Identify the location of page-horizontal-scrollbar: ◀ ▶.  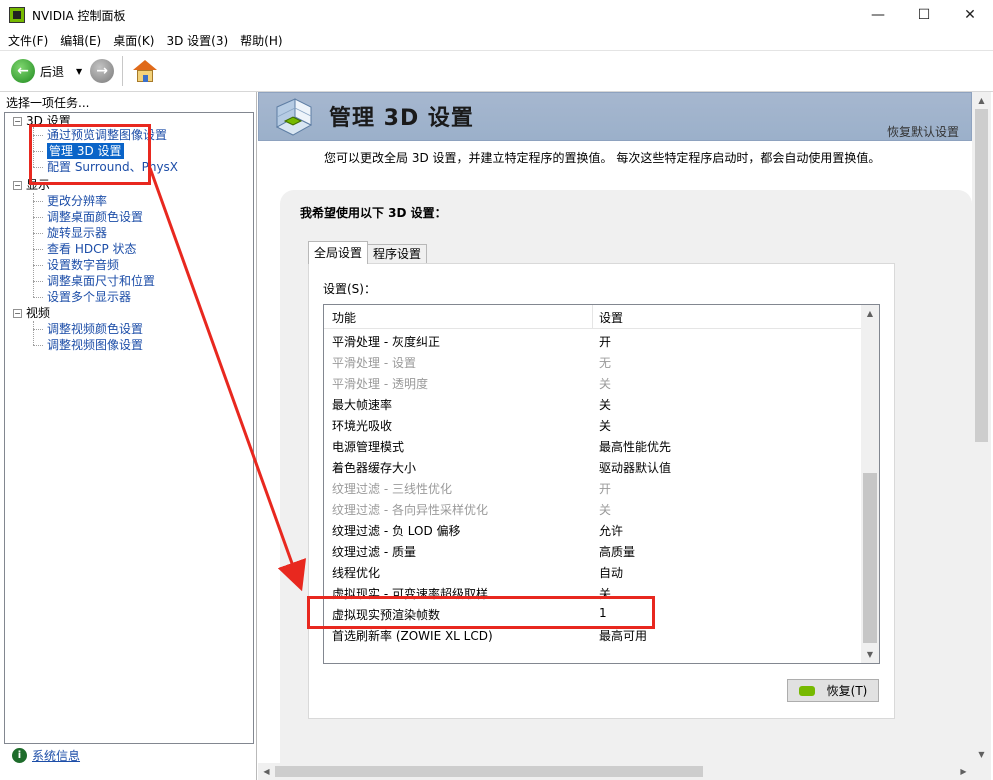
(624, 771).